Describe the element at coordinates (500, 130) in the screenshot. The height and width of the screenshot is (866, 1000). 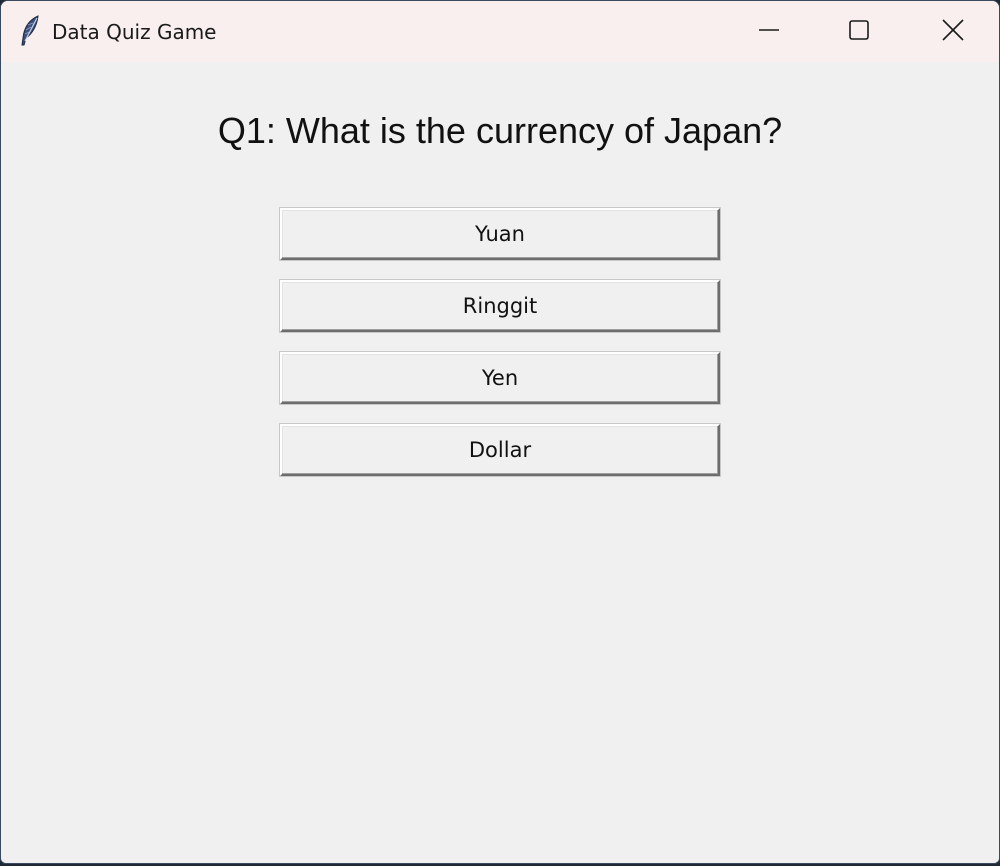
I see `question-label: Q1: What is the currency of Japan?` at that location.